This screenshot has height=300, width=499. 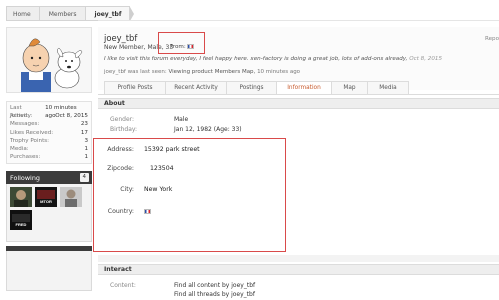 I want to click on stat-value: 23, so click(x=84, y=124).